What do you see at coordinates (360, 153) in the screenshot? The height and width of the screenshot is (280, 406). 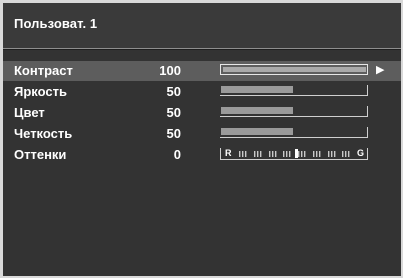 I see `tint-green-end-label: G` at bounding box center [360, 153].